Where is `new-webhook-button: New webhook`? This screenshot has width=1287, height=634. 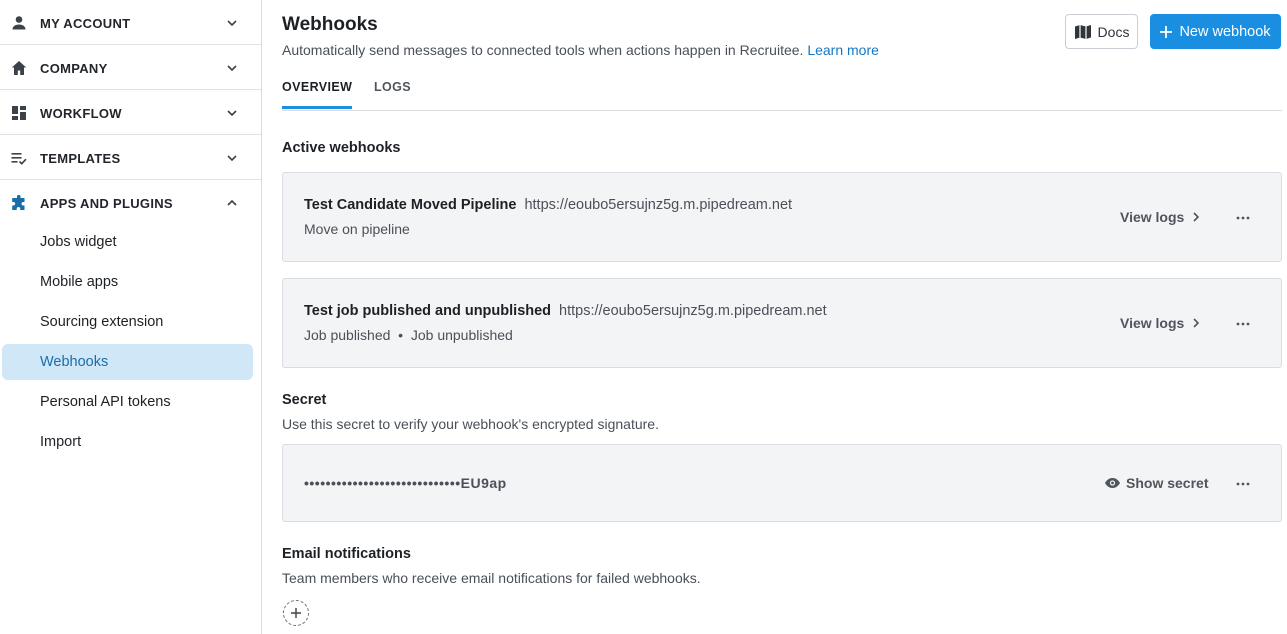 new-webhook-button: New webhook is located at coordinates (1215, 31).